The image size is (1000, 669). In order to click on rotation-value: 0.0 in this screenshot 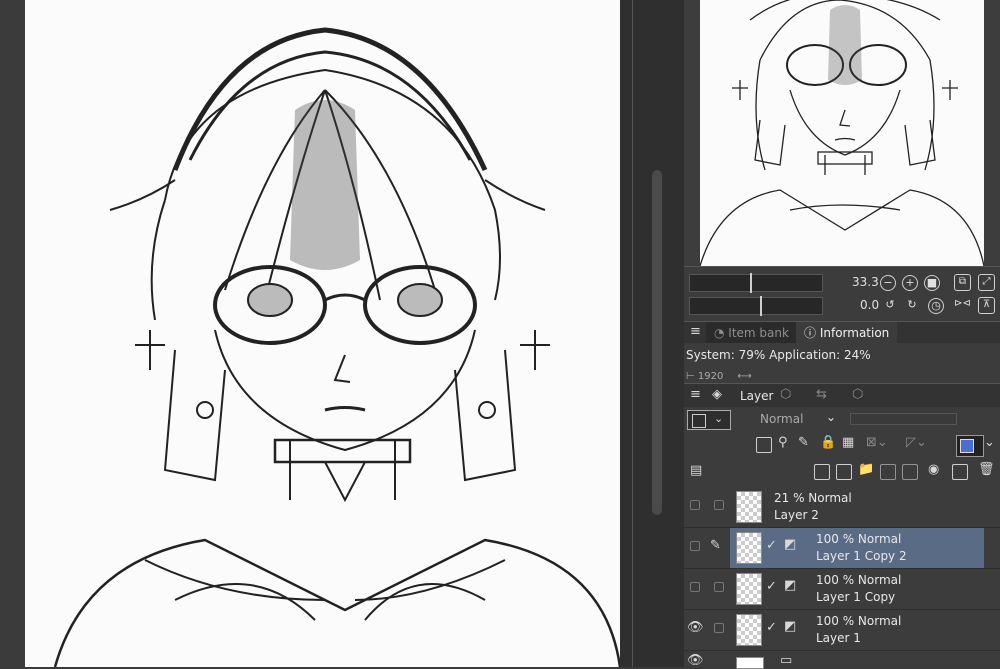, I will do `click(870, 305)`.